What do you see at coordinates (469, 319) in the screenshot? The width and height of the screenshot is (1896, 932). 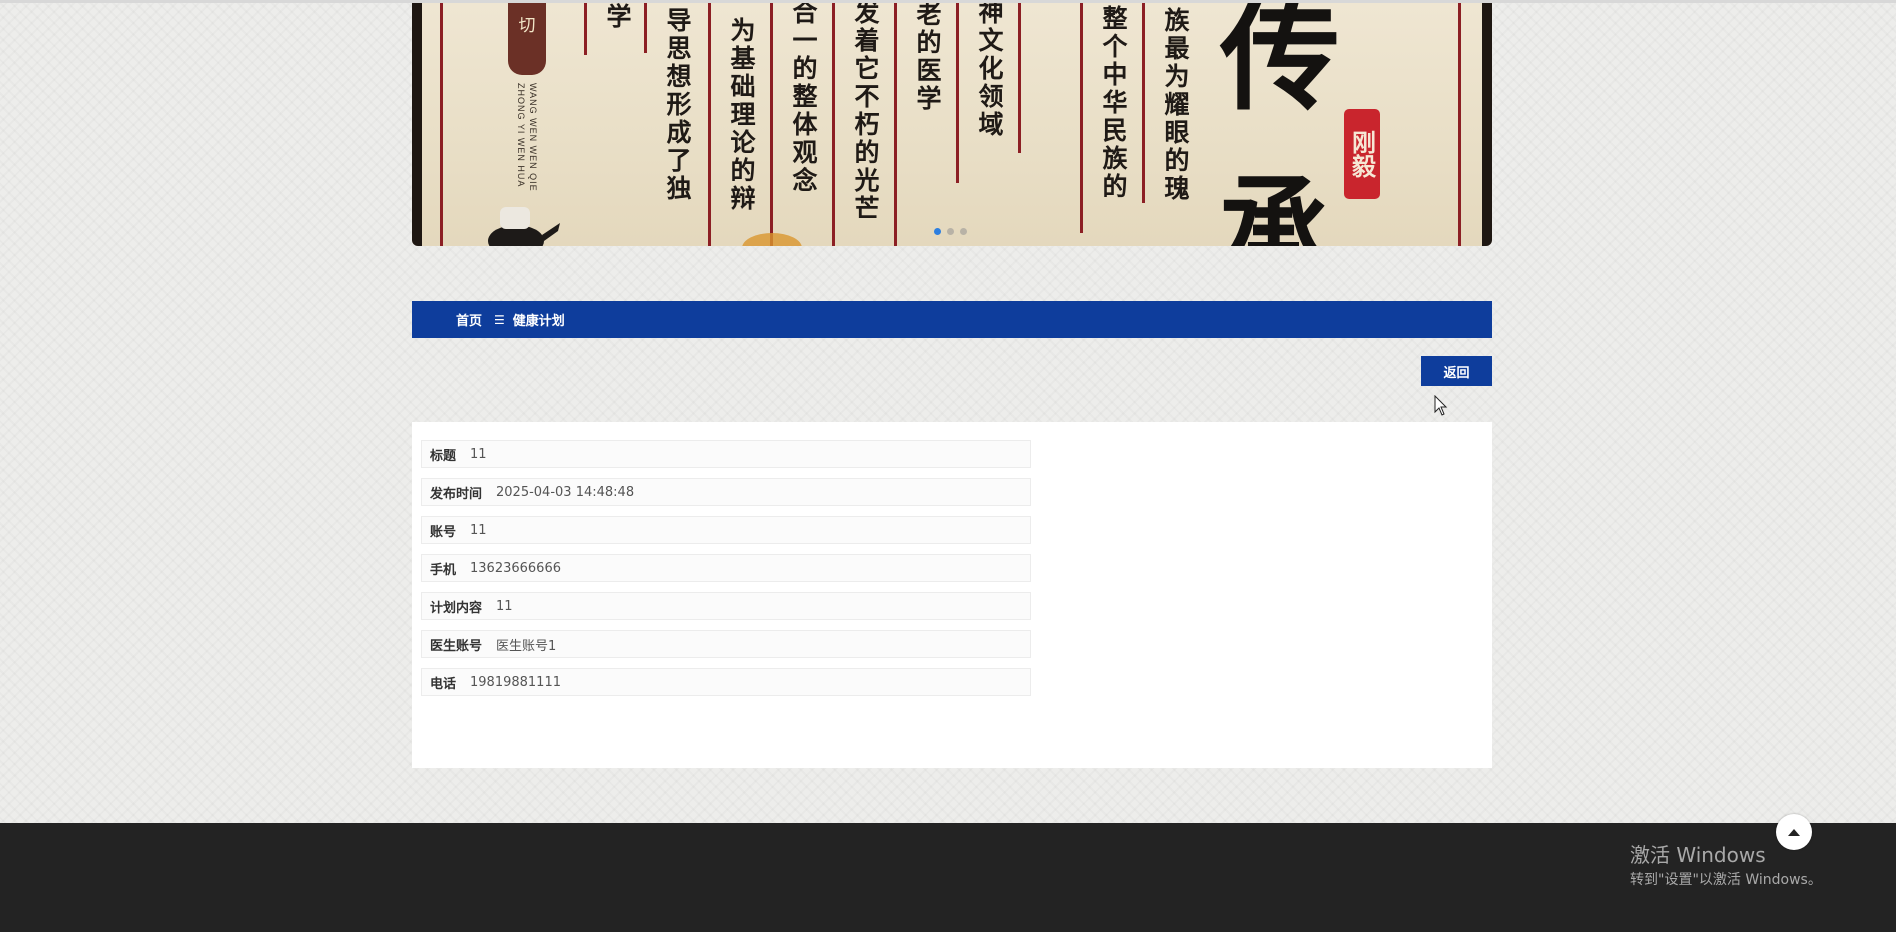 I see `breadcrumb-home-link: 首页` at bounding box center [469, 319].